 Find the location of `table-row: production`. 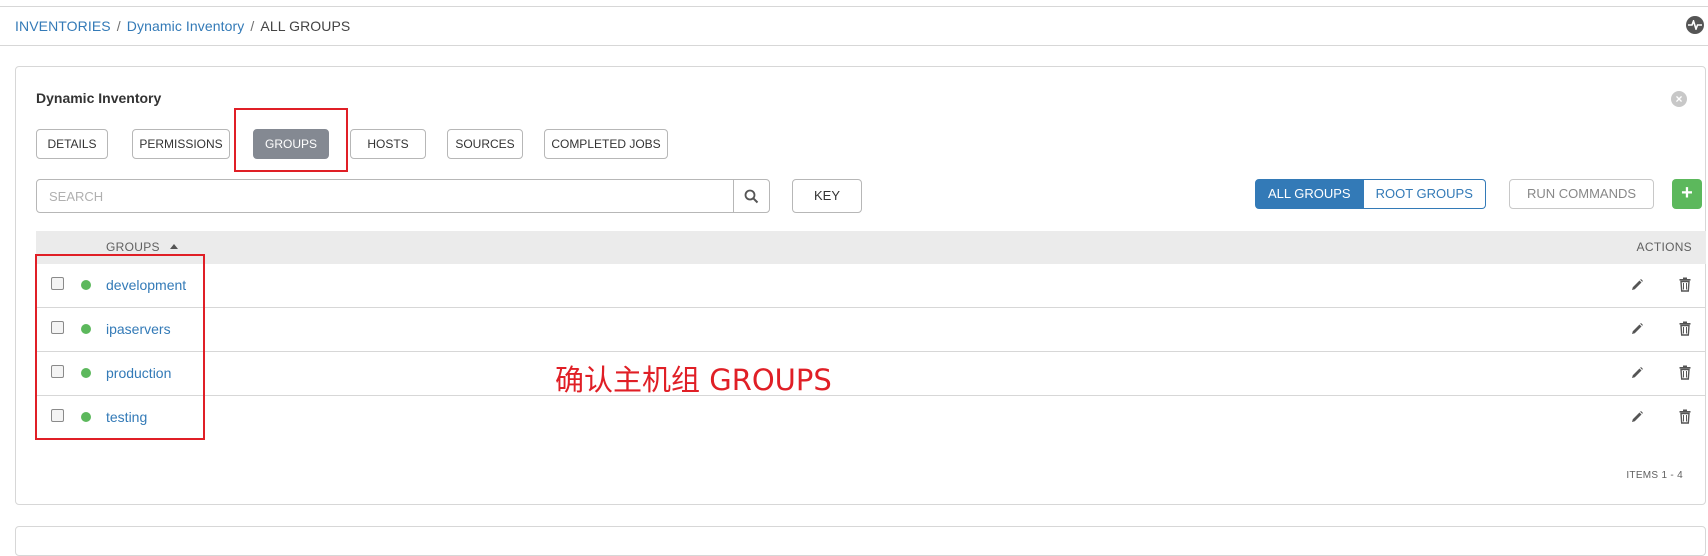

table-row: production is located at coordinates (871, 374).